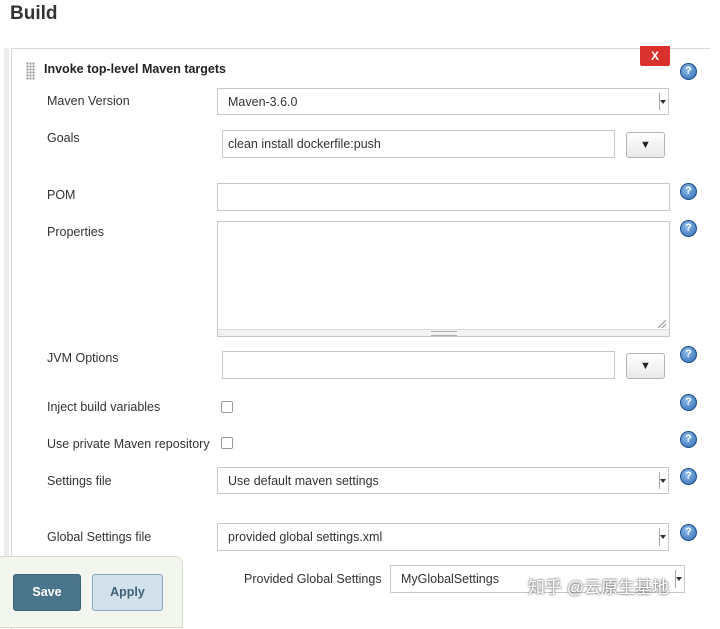  Describe the element at coordinates (104, 407) in the screenshot. I see `inject-build-variables-label: Inject build variables` at that location.